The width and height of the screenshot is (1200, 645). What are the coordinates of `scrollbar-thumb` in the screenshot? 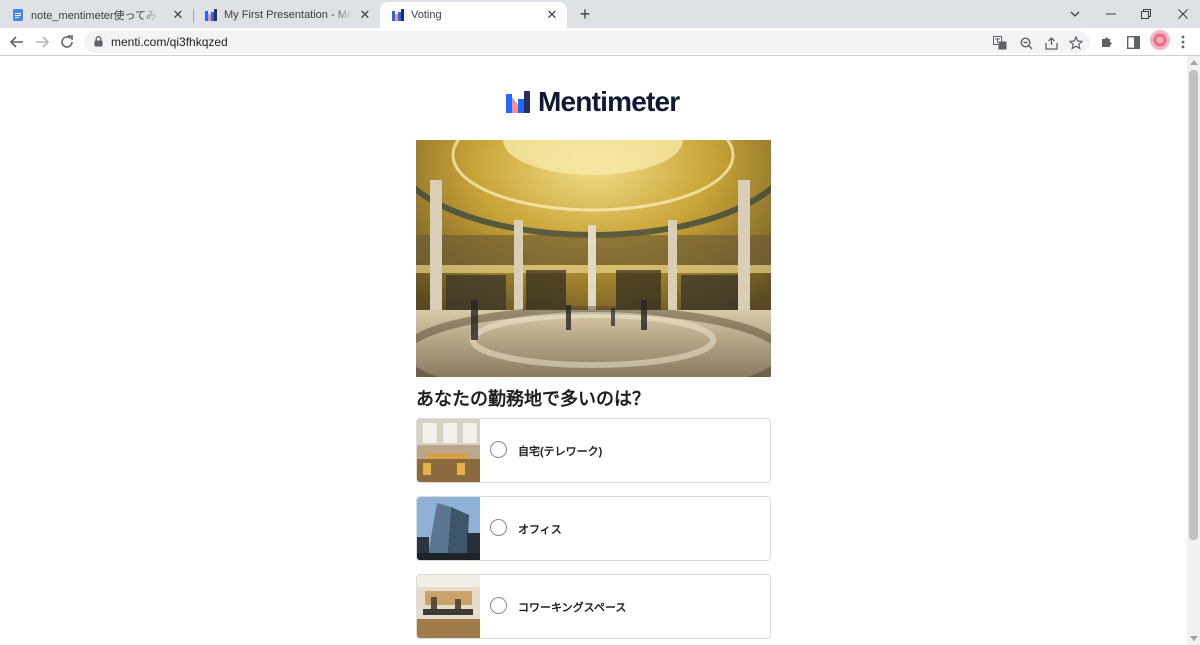 It's located at (1193, 305).